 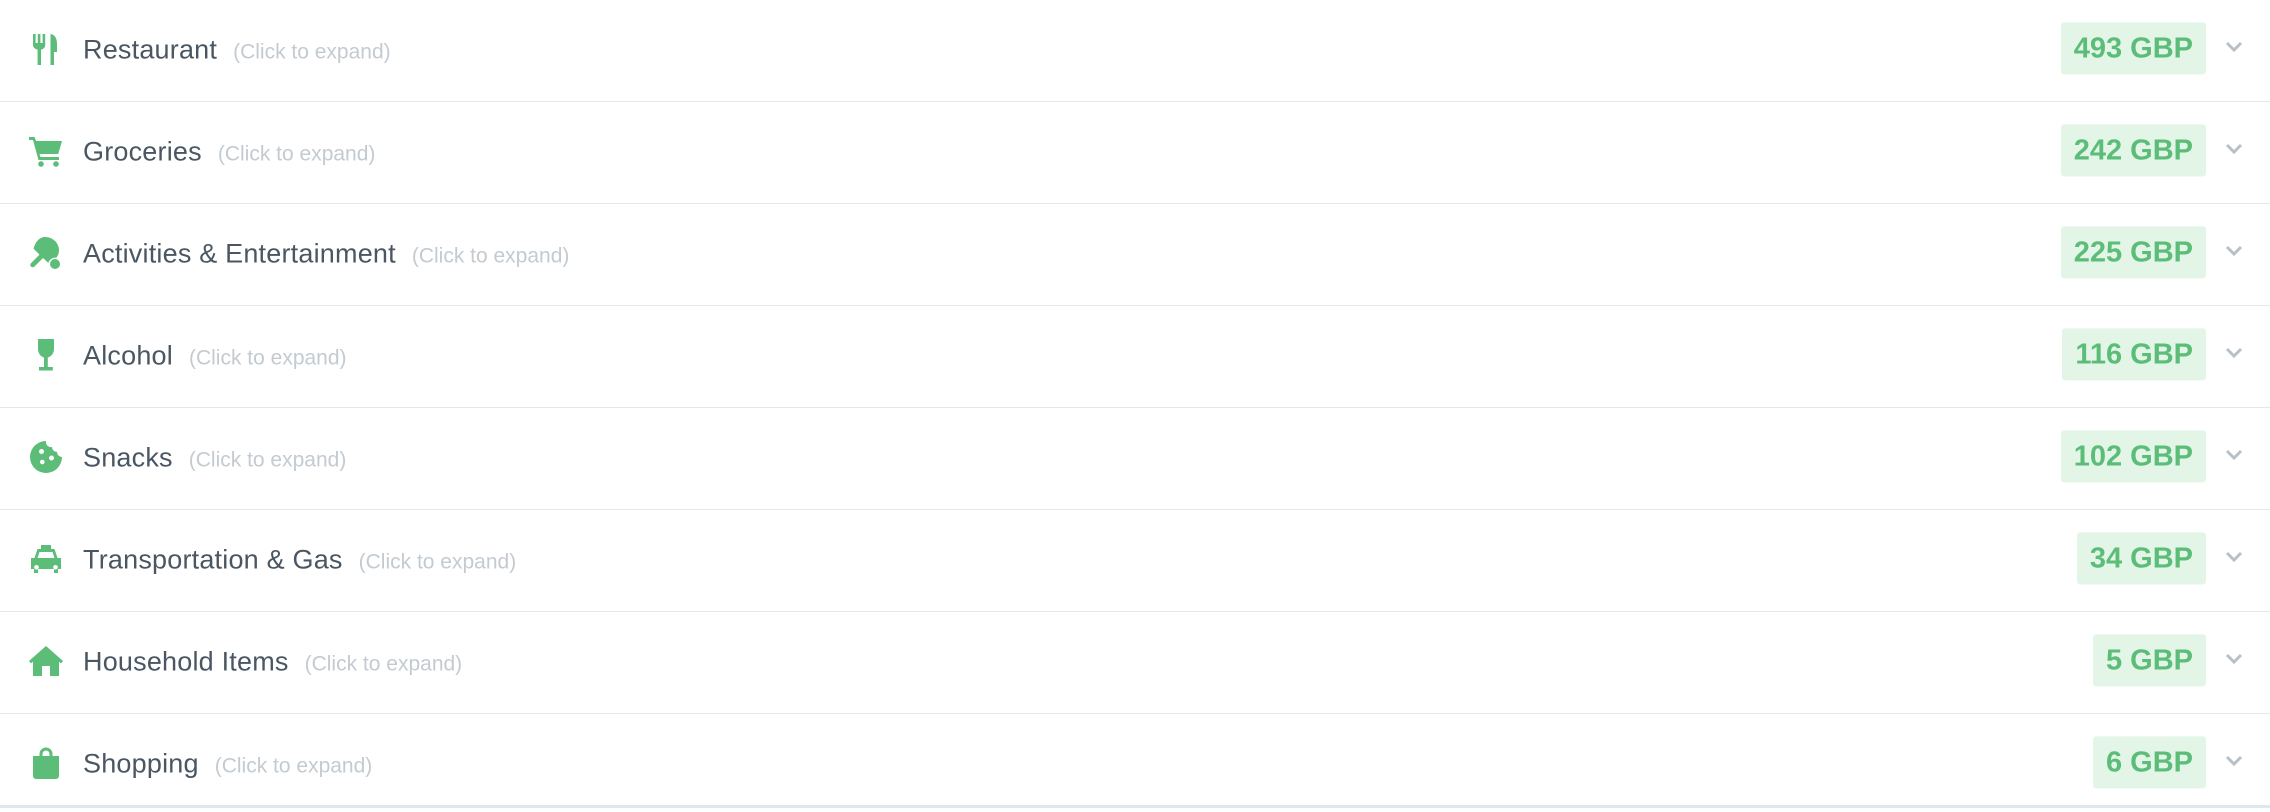 I want to click on category-title: Restaurant (Click to expand), so click(x=237, y=49).